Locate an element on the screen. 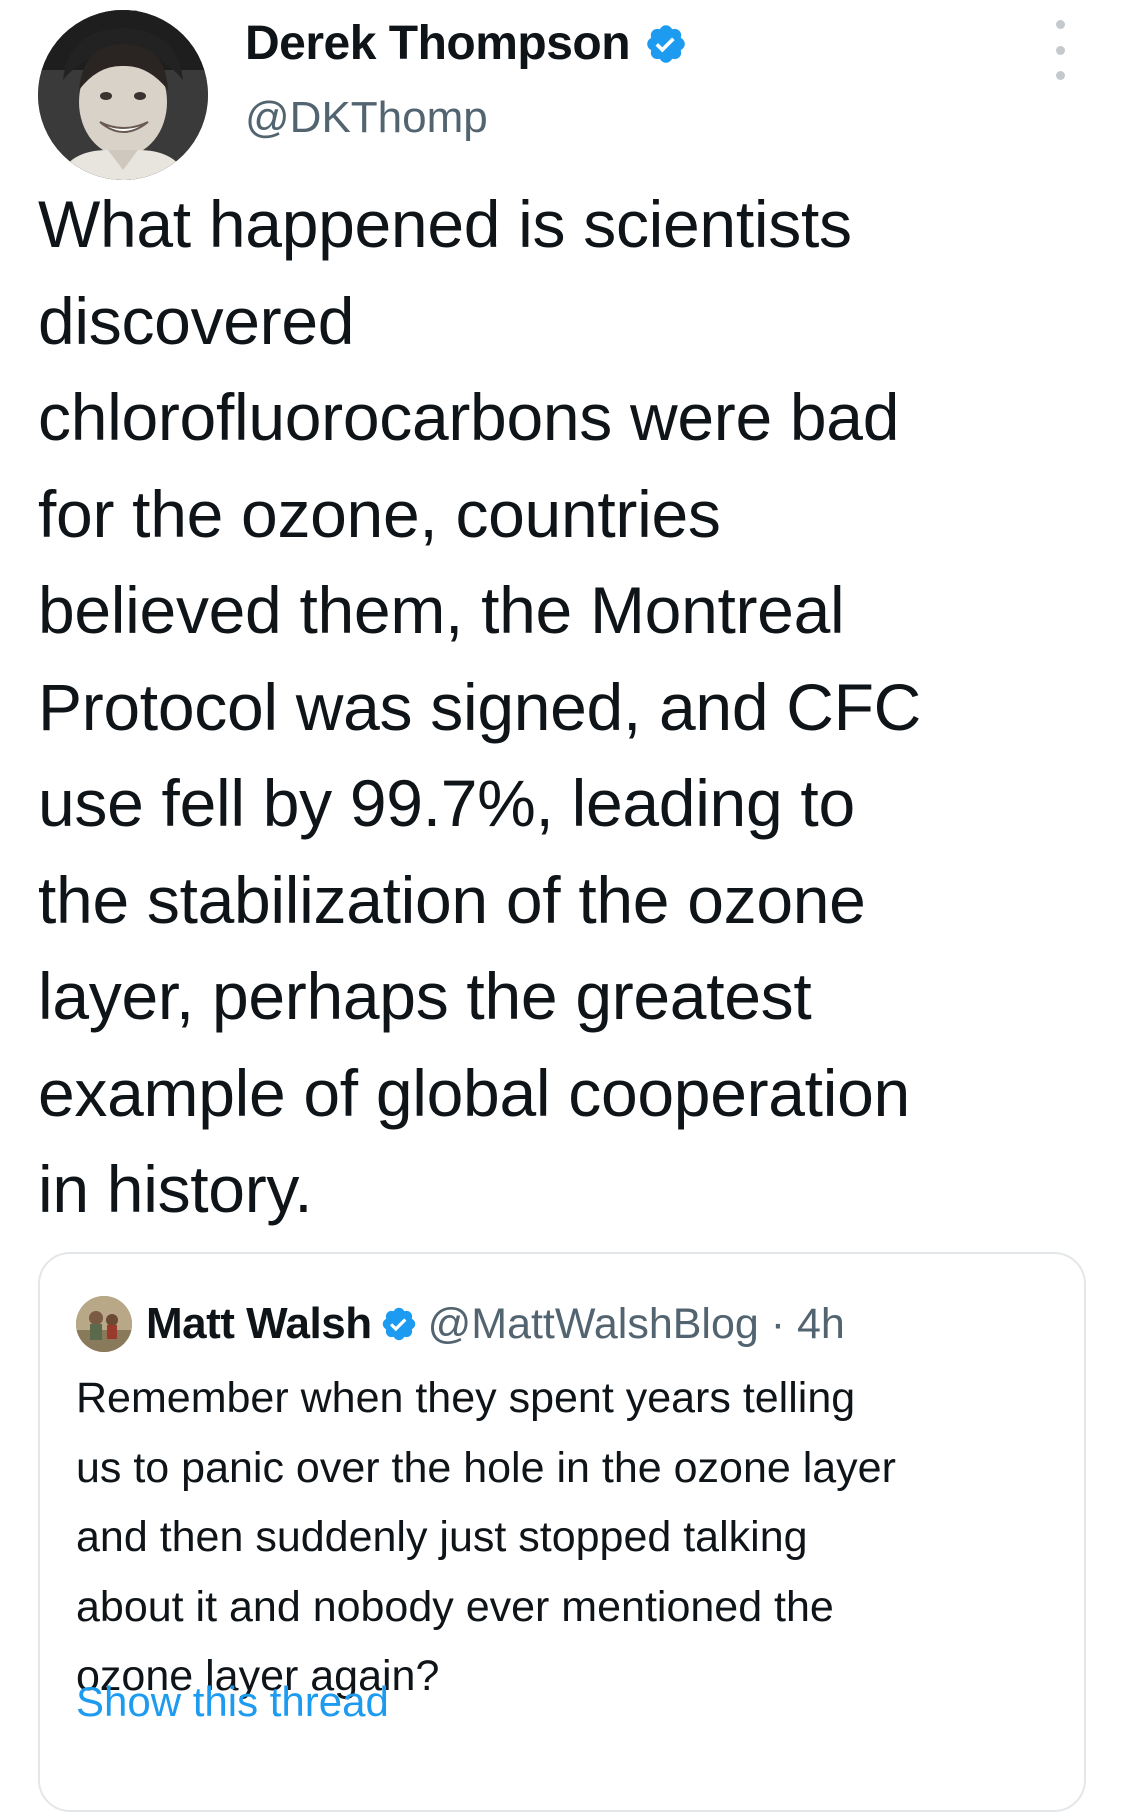 The image size is (1125, 1812). quoted-author-avatar is located at coordinates (104, 1324).